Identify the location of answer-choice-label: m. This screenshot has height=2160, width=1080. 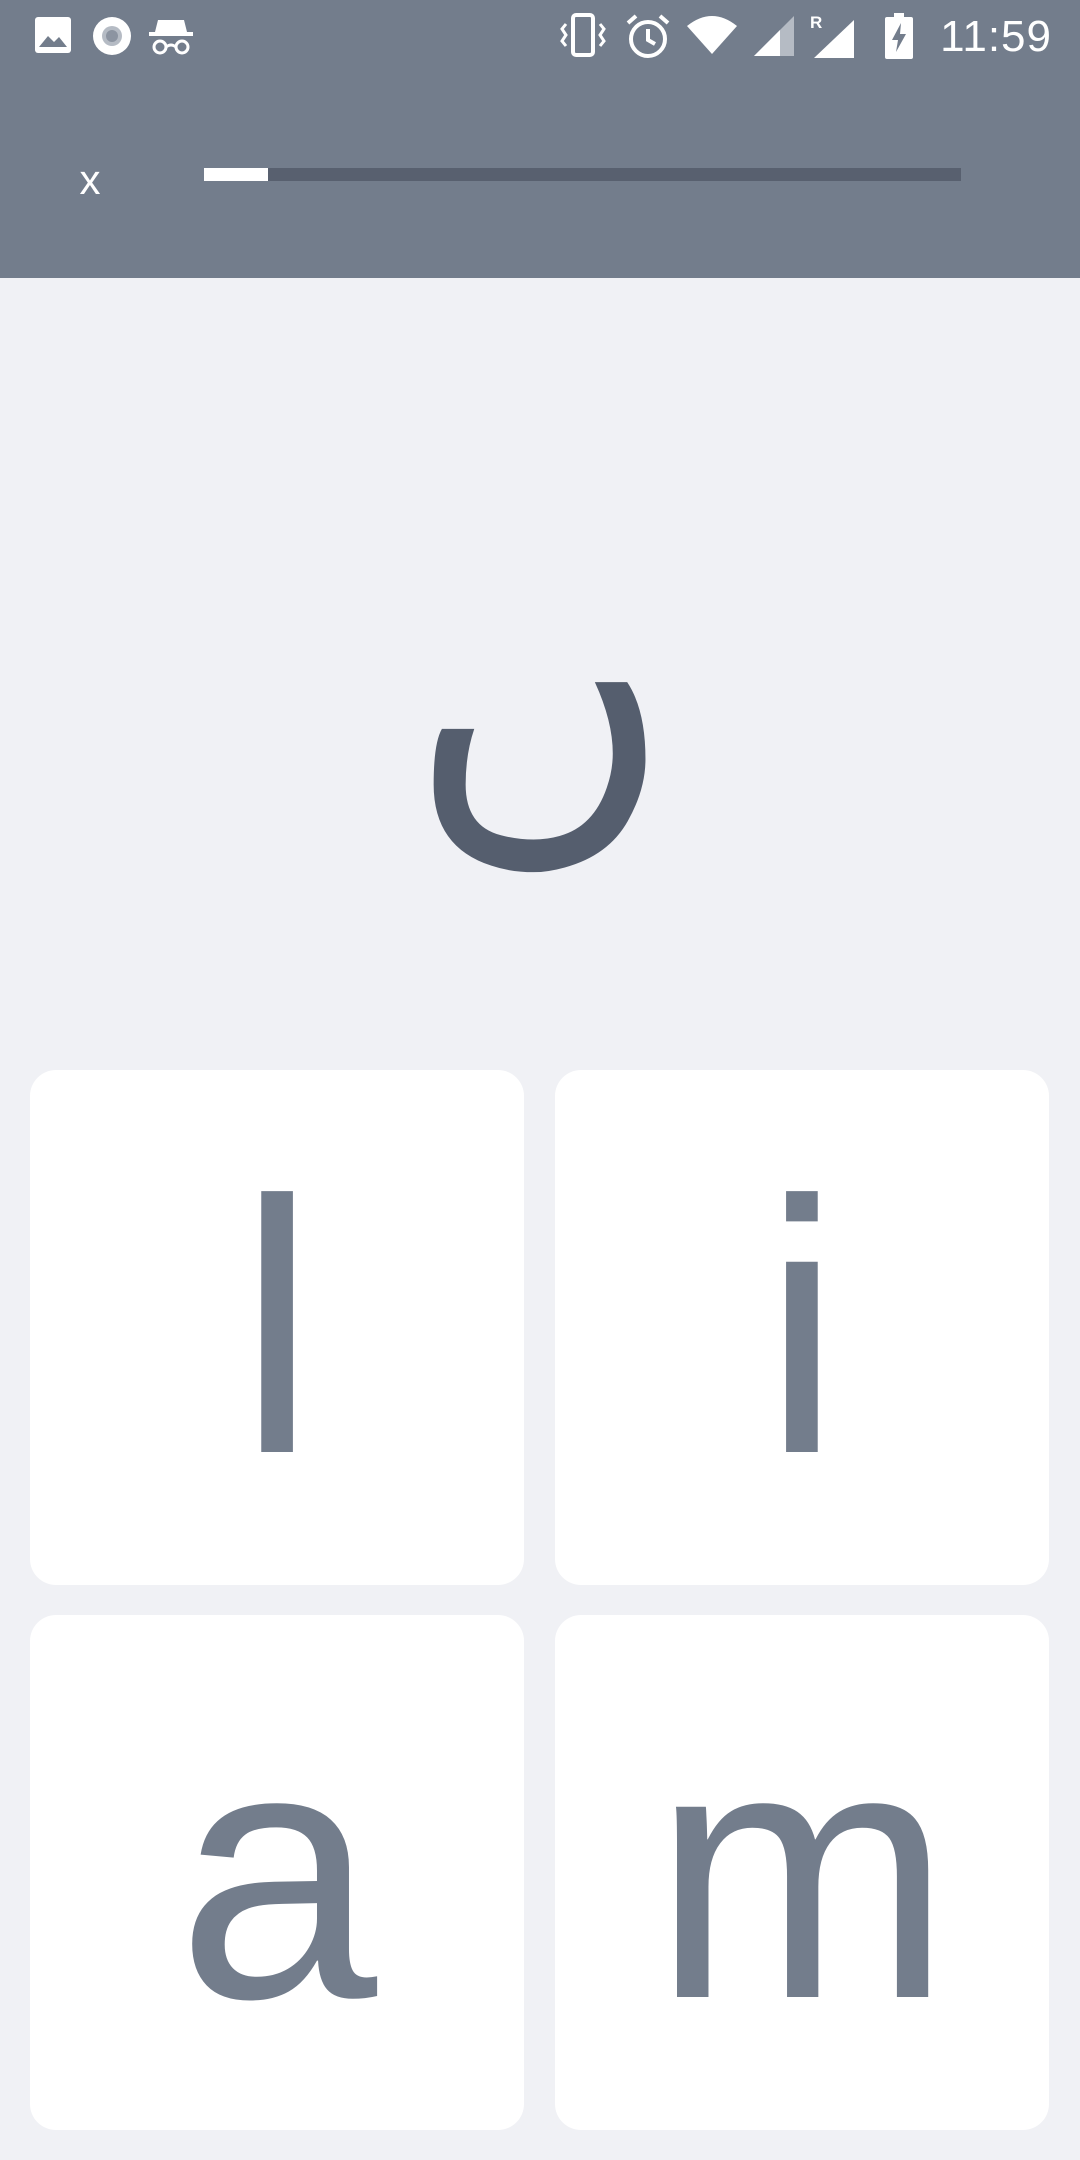
(802, 1872).